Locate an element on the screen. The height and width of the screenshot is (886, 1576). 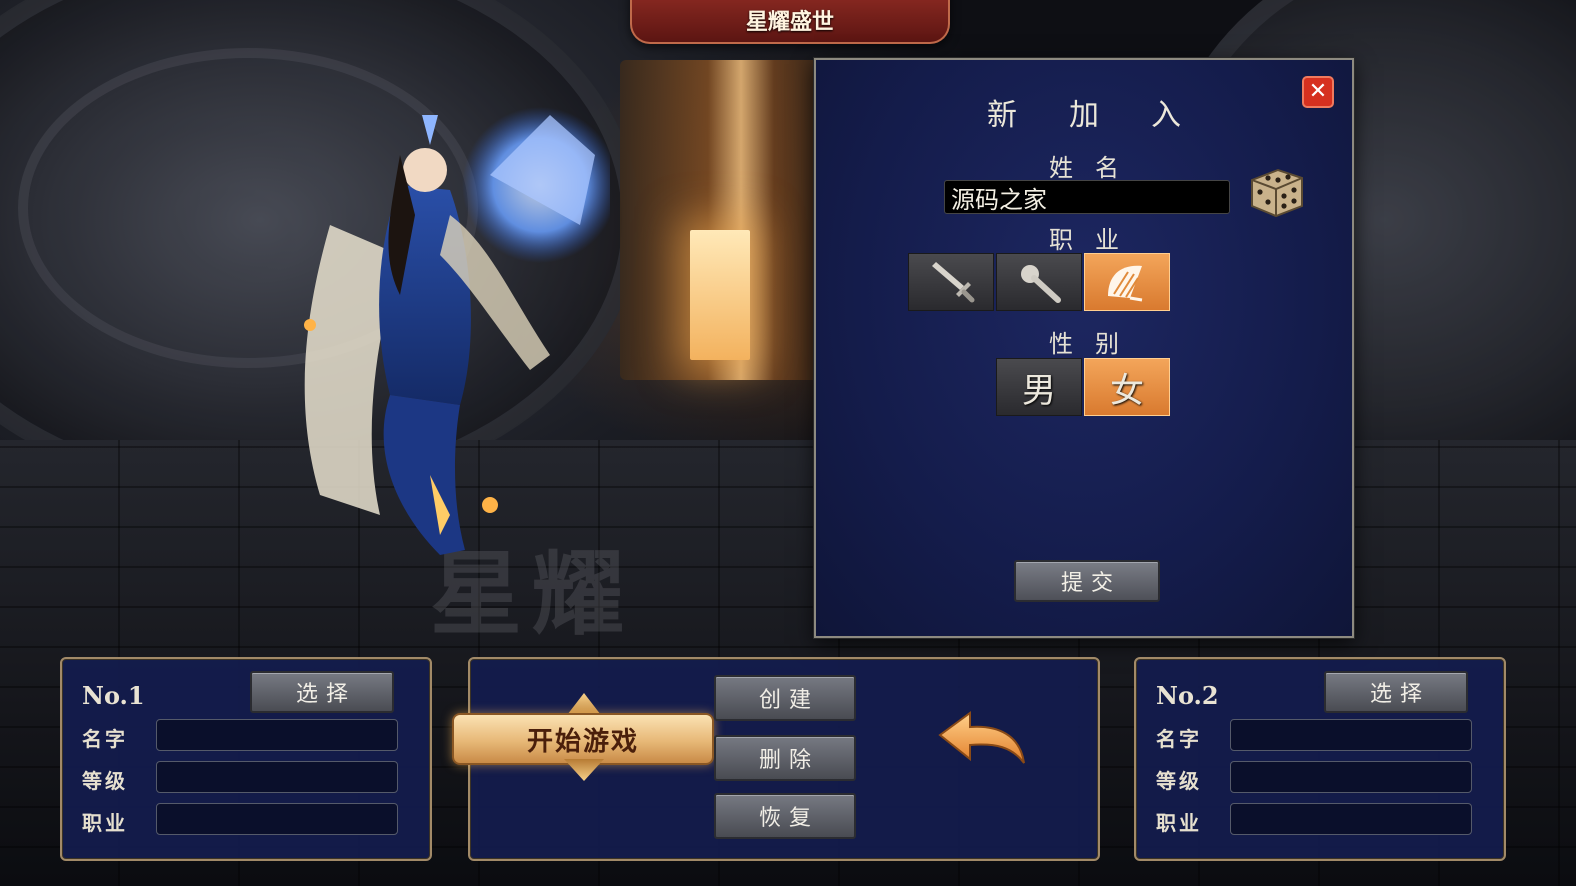
action-panel: 开始游戏 创建 删除 恢复 is located at coordinates (776, 759).